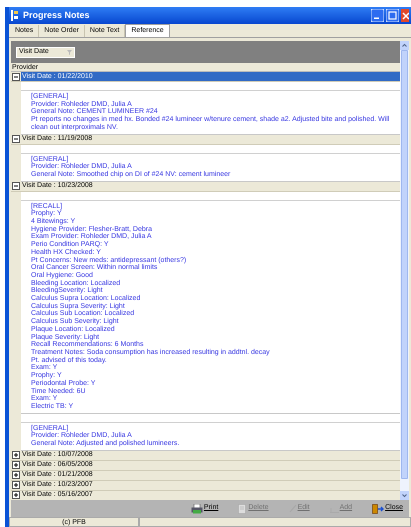 The width and height of the screenshot is (411, 527). I want to click on scroll-thumb, so click(404, 264).